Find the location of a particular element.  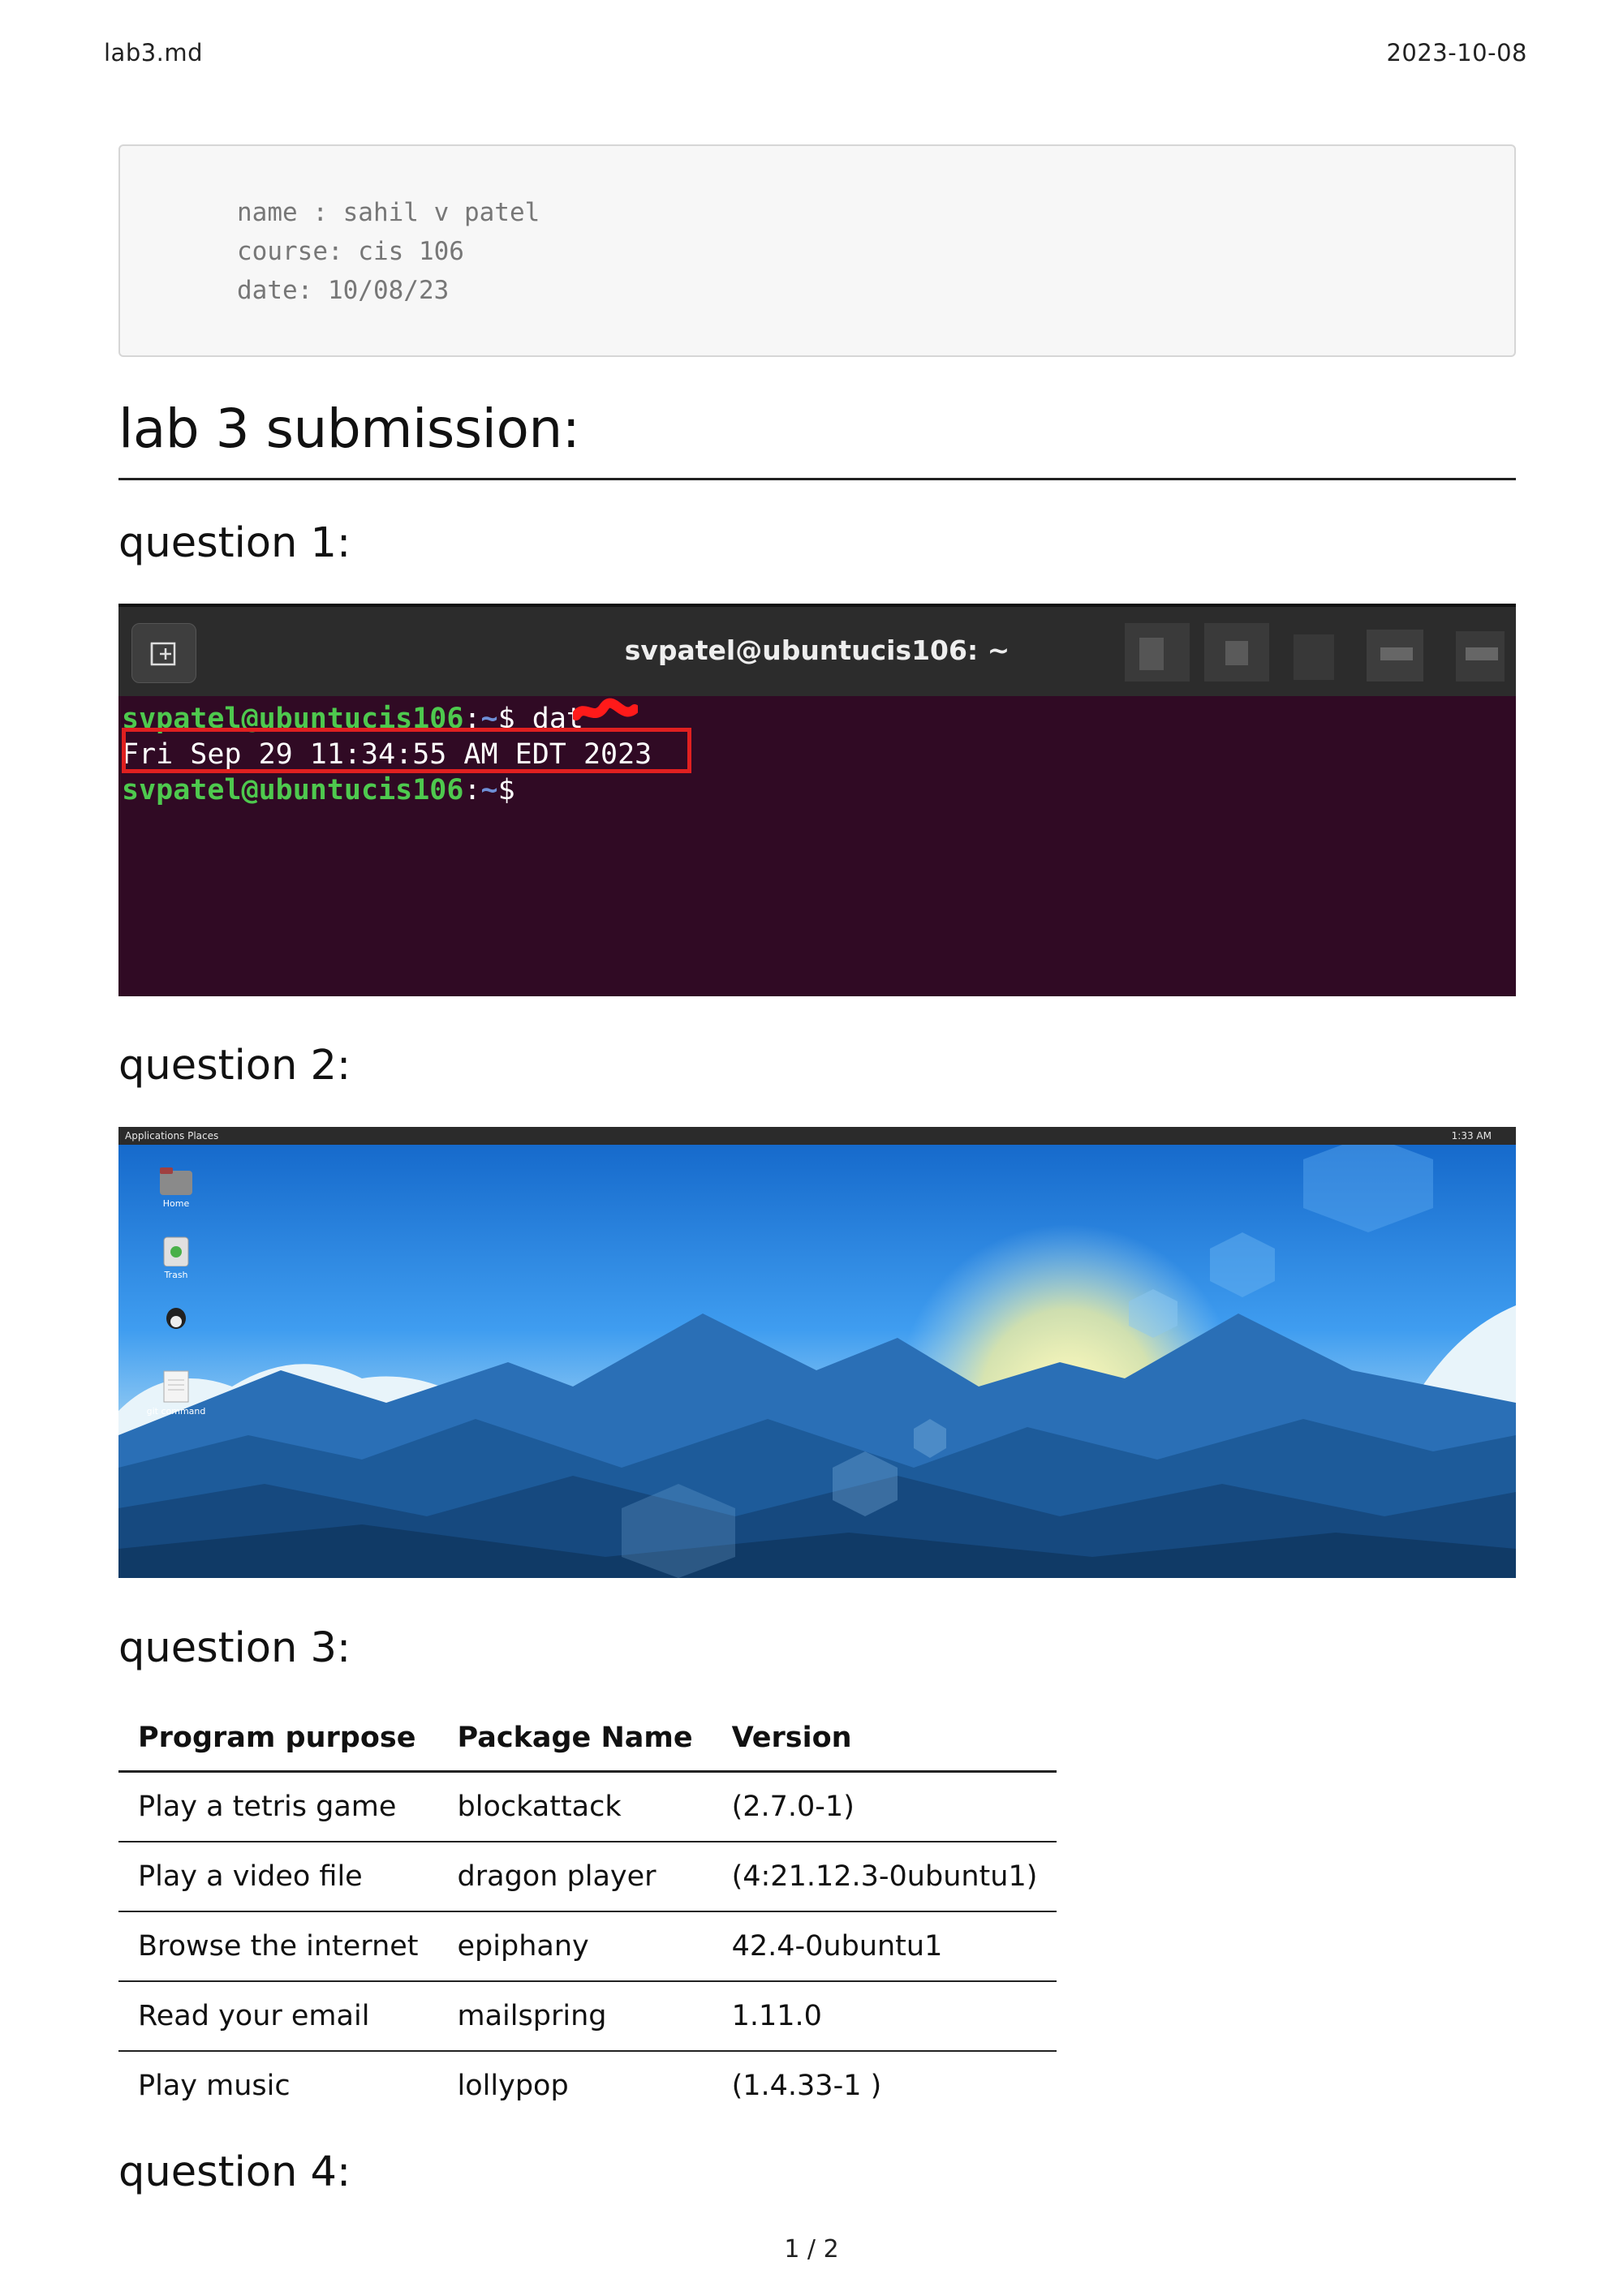

table-cell: Read your email is located at coordinates (278, 2016).